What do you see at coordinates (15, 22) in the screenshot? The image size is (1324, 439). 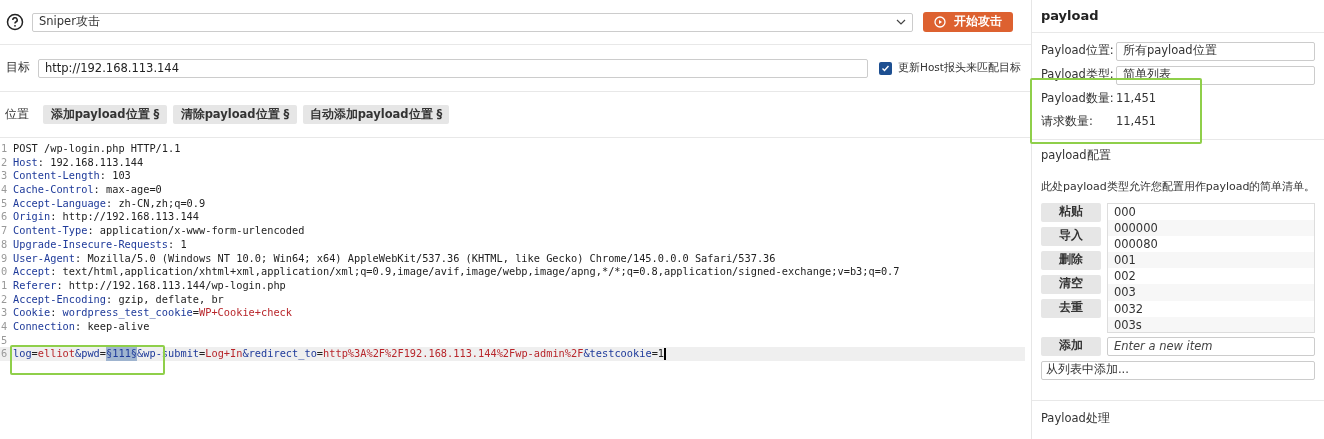 I see `help-icon` at bounding box center [15, 22].